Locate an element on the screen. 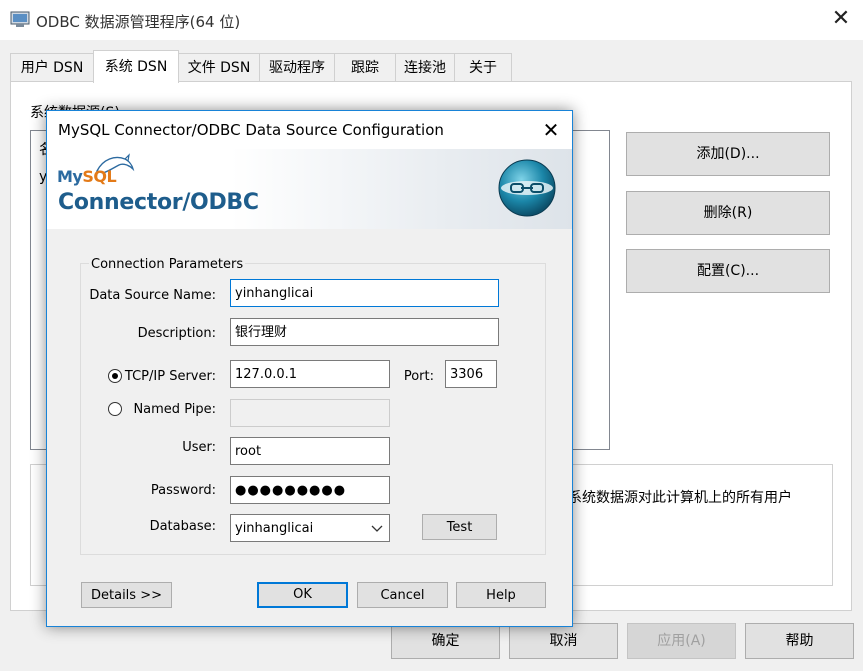 The width and height of the screenshot is (863, 671). description-text: 系统数据源对此计算机上的所有用户 is located at coordinates (680, 498).